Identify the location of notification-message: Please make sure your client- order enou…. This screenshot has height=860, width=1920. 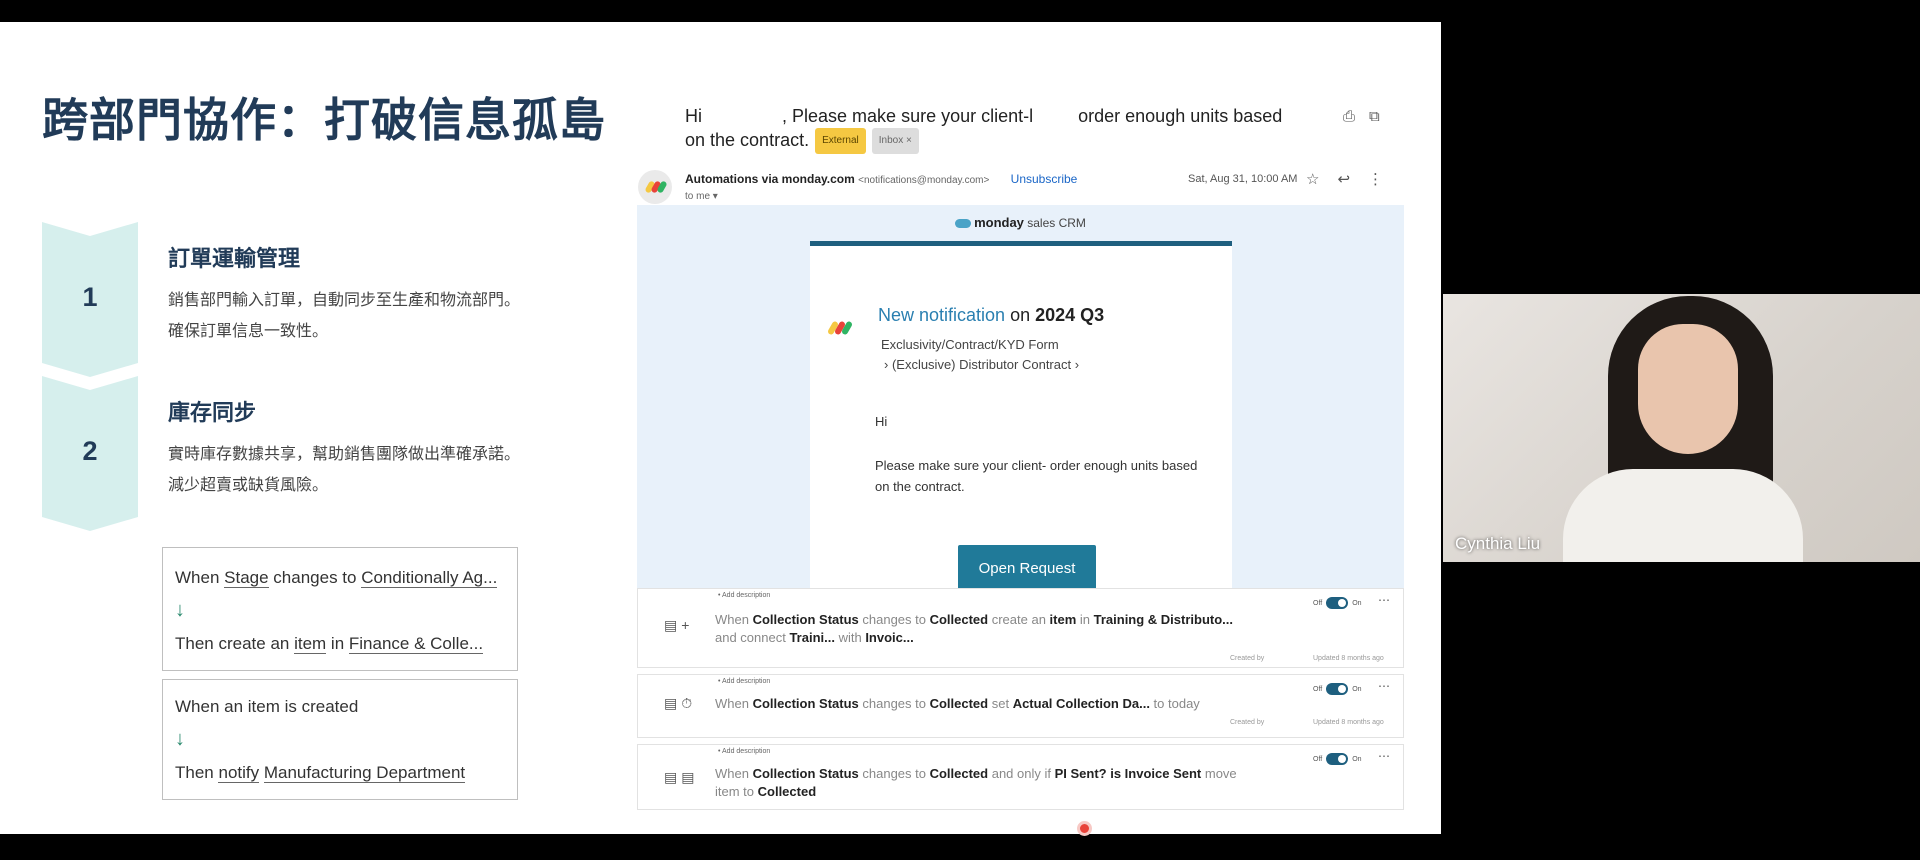
(1036, 476).